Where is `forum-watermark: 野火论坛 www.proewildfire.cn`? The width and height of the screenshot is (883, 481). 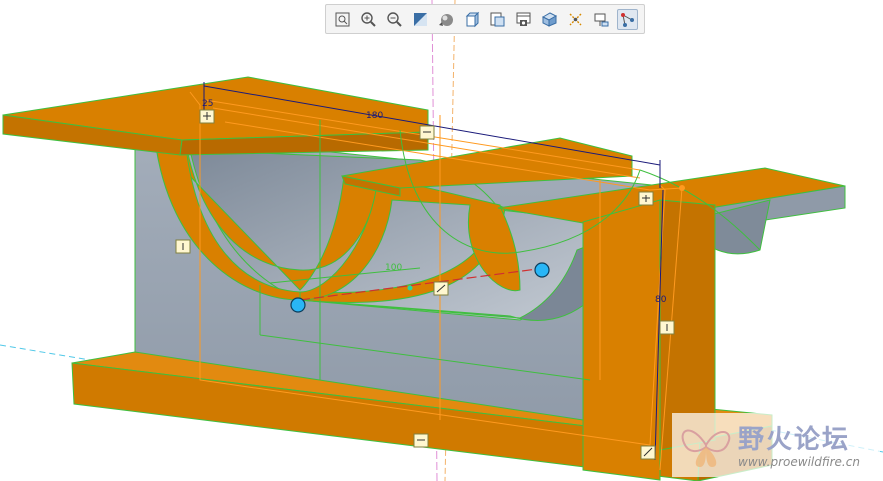 forum-watermark: 野火论坛 www.proewildfire.cn is located at coordinates (776, 445).